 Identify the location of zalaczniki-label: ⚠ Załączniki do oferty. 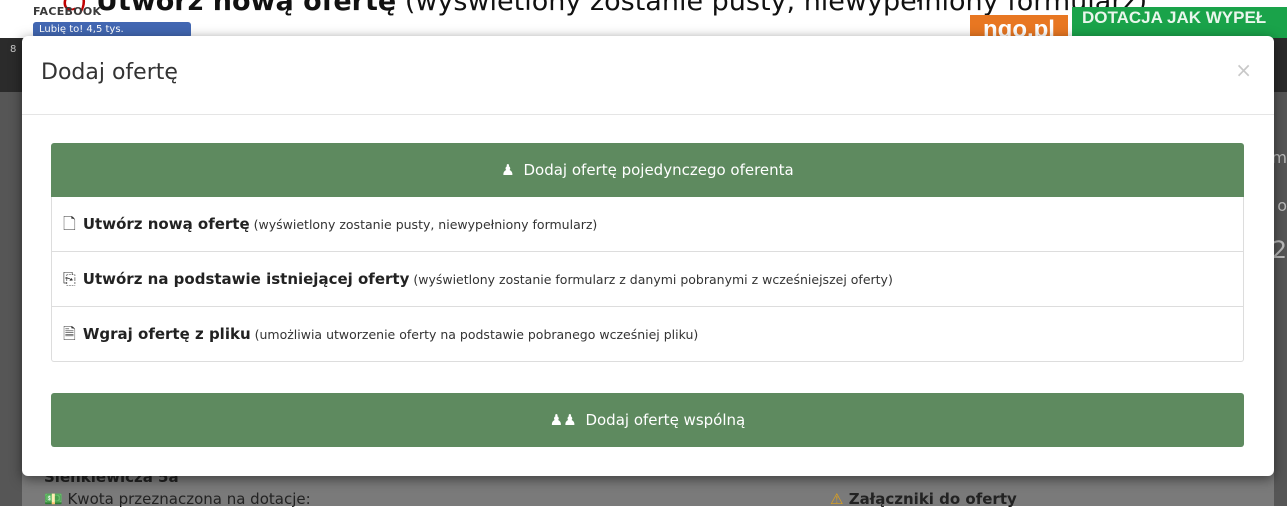
(923, 499).